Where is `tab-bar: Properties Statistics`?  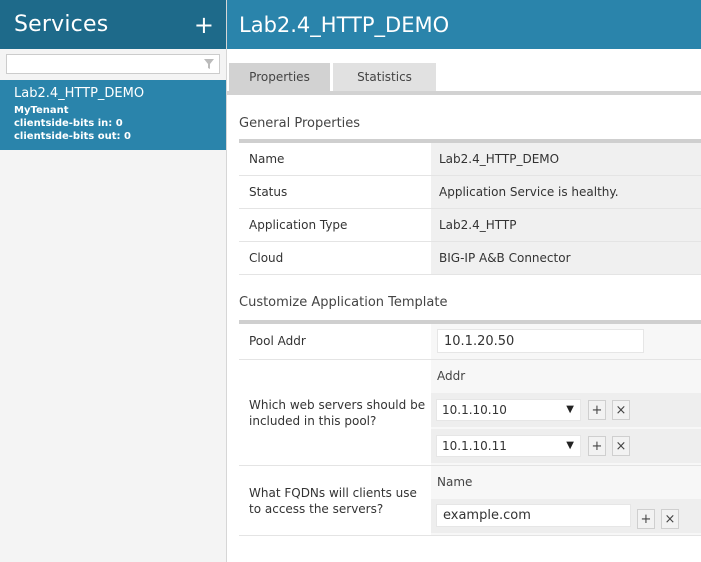
tab-bar: Properties Statistics is located at coordinates (464, 72).